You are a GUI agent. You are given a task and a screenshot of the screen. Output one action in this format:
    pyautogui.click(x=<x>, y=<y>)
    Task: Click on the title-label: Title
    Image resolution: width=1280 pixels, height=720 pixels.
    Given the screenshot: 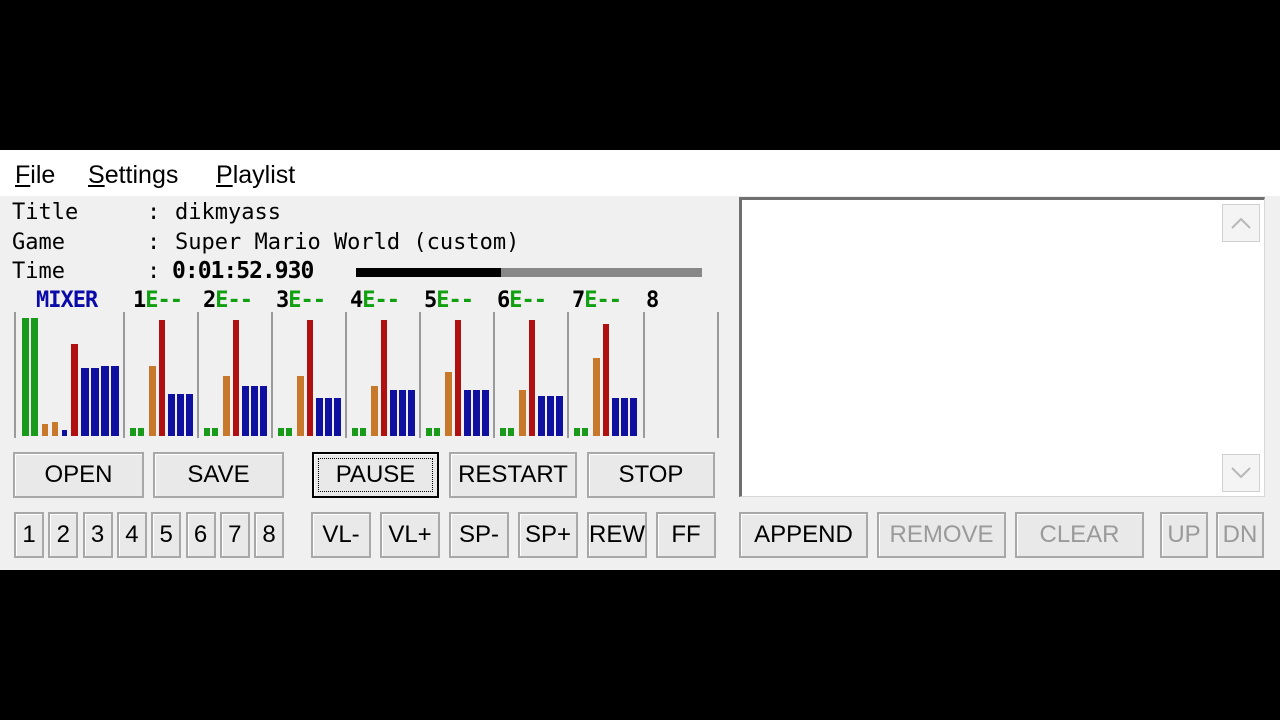 What is the action you would take?
    pyautogui.click(x=45, y=212)
    